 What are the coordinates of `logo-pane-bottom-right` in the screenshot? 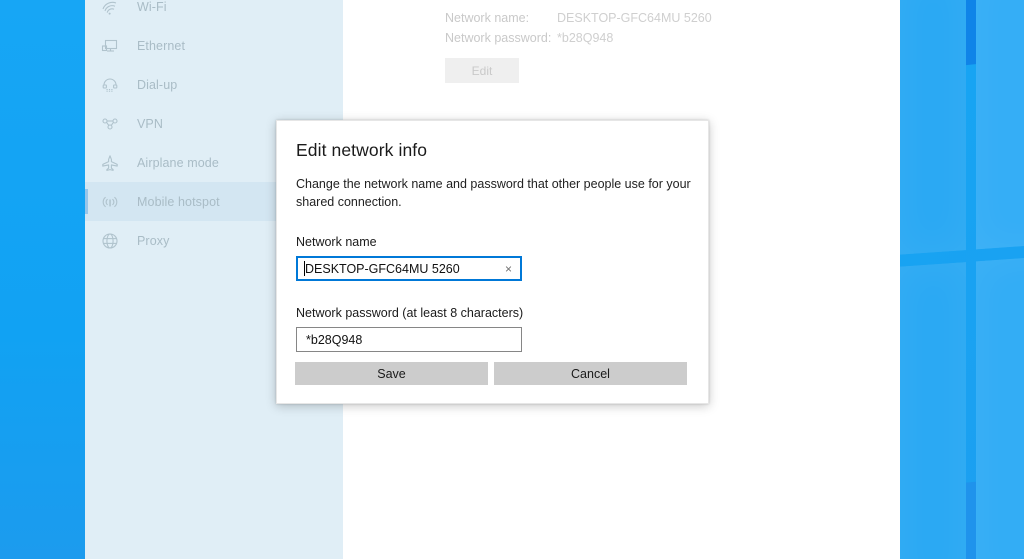 It's located at (1000, 398).